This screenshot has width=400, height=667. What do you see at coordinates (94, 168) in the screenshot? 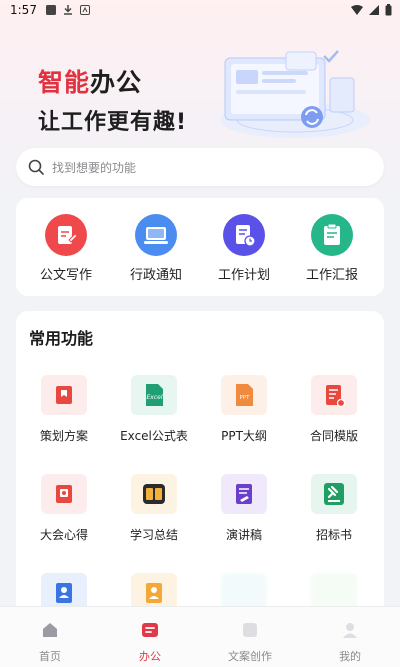
I see `search-placeholder: 找到想要的功能` at bounding box center [94, 168].